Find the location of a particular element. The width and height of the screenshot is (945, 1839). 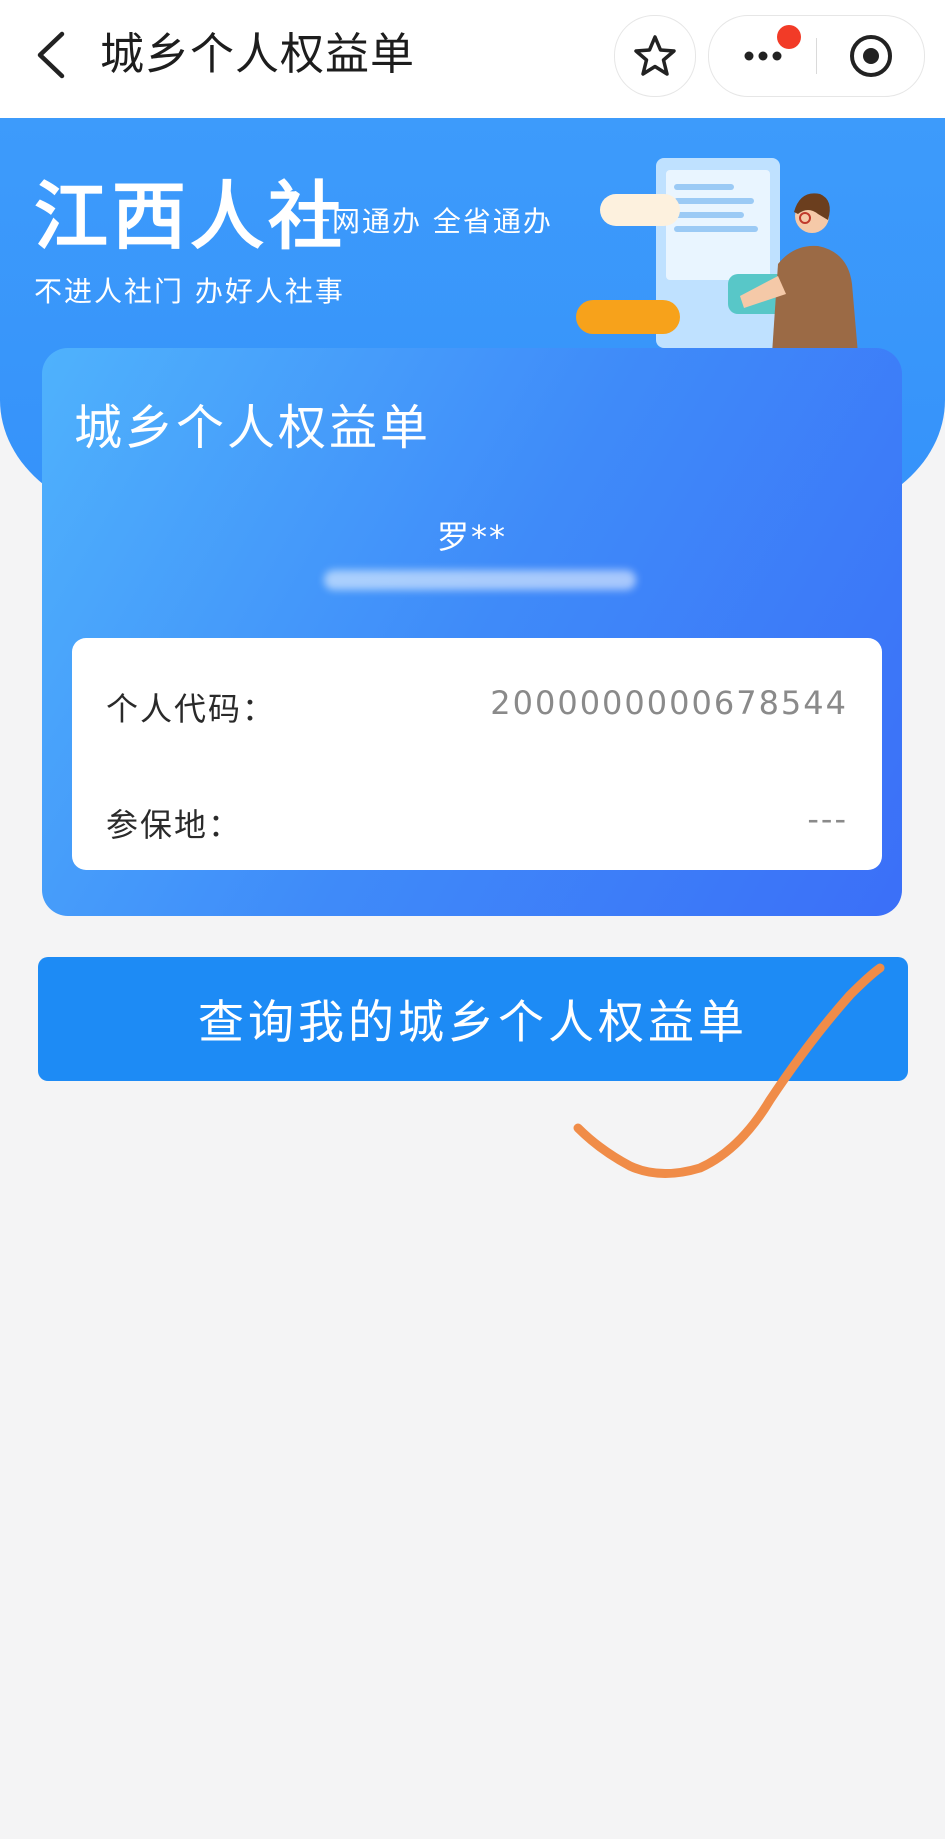

info-panel: 个人代码： 2000000000678544 参保地： --- is located at coordinates (477, 754).